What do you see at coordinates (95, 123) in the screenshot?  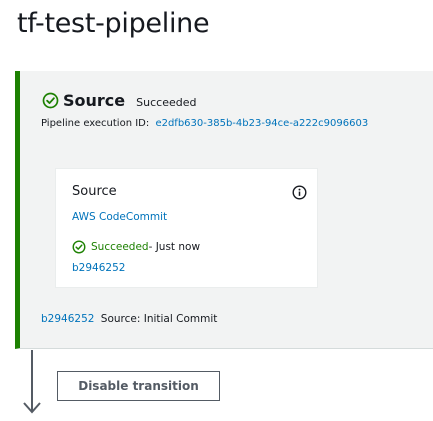 I see `execution-id-label: Pipeline execution ID:` at bounding box center [95, 123].